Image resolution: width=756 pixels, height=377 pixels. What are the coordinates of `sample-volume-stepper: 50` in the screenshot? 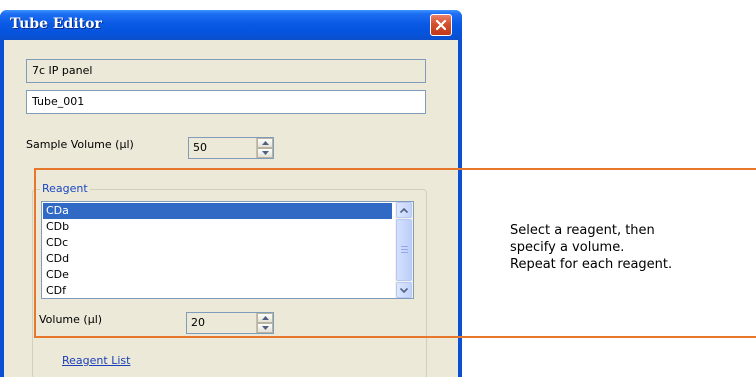 It's located at (231, 148).